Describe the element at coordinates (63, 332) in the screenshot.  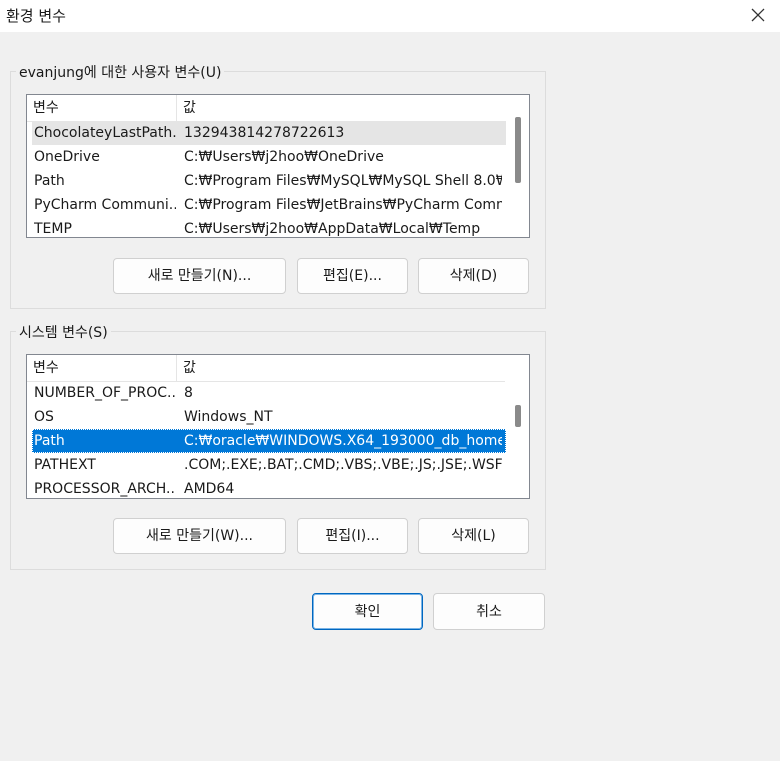
I see `system-variables-label: 시스템 변수(S)` at that location.